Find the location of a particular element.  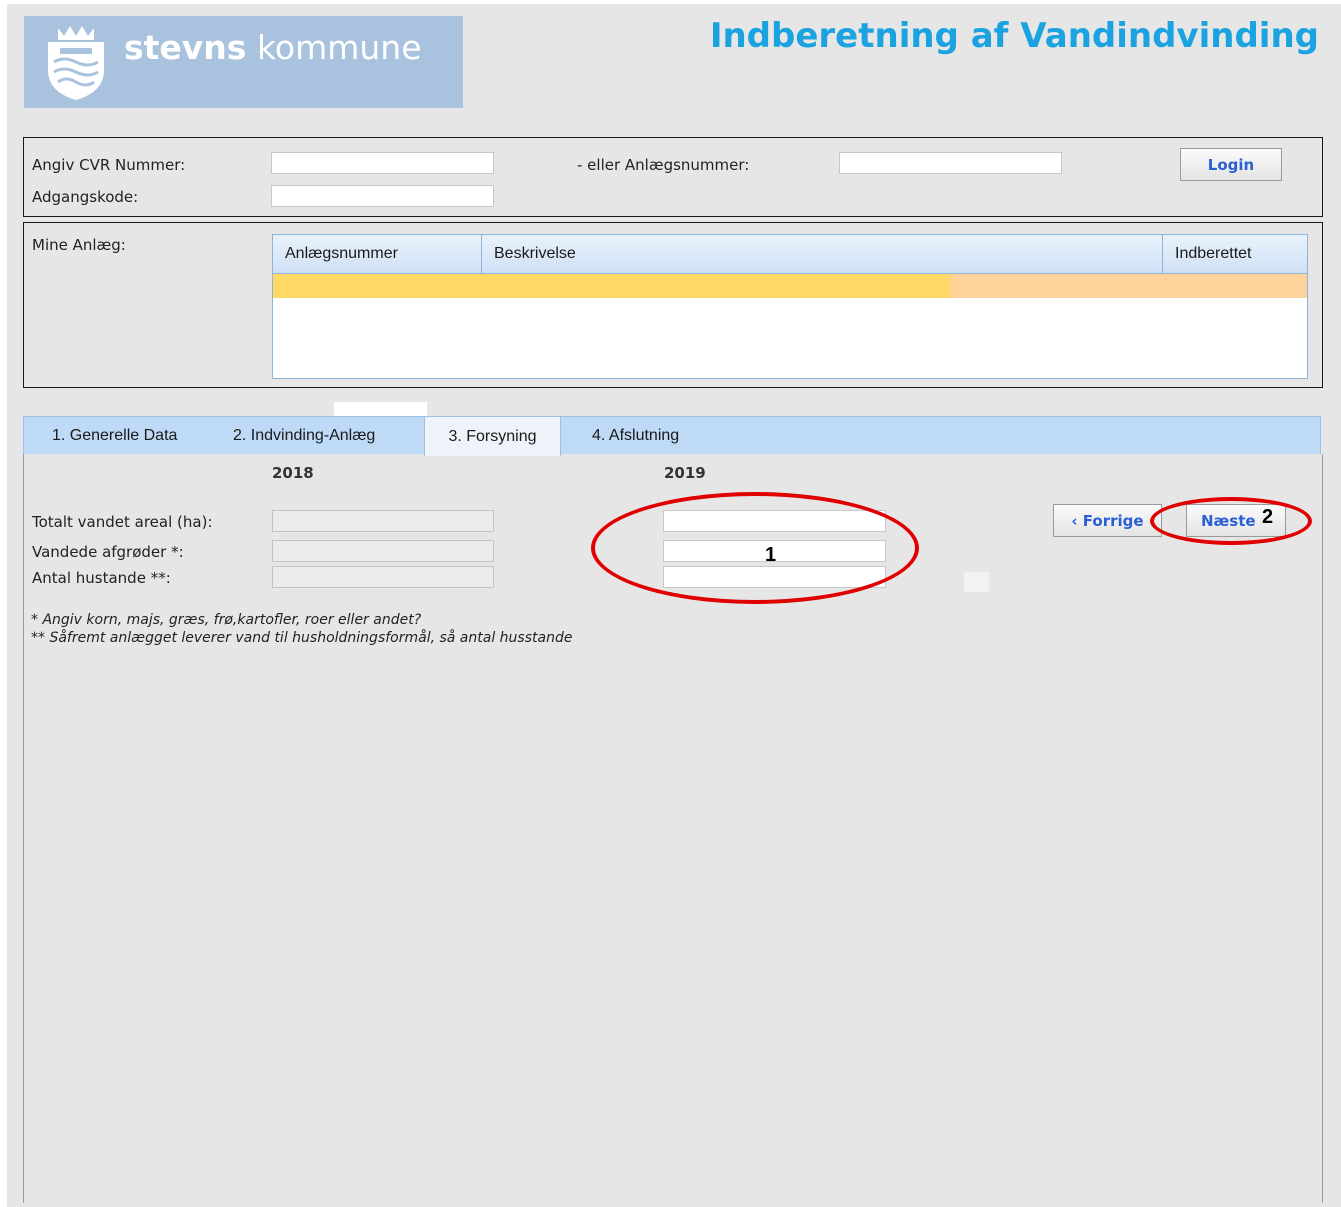

password-label: Adgangskode: is located at coordinates (85, 197).